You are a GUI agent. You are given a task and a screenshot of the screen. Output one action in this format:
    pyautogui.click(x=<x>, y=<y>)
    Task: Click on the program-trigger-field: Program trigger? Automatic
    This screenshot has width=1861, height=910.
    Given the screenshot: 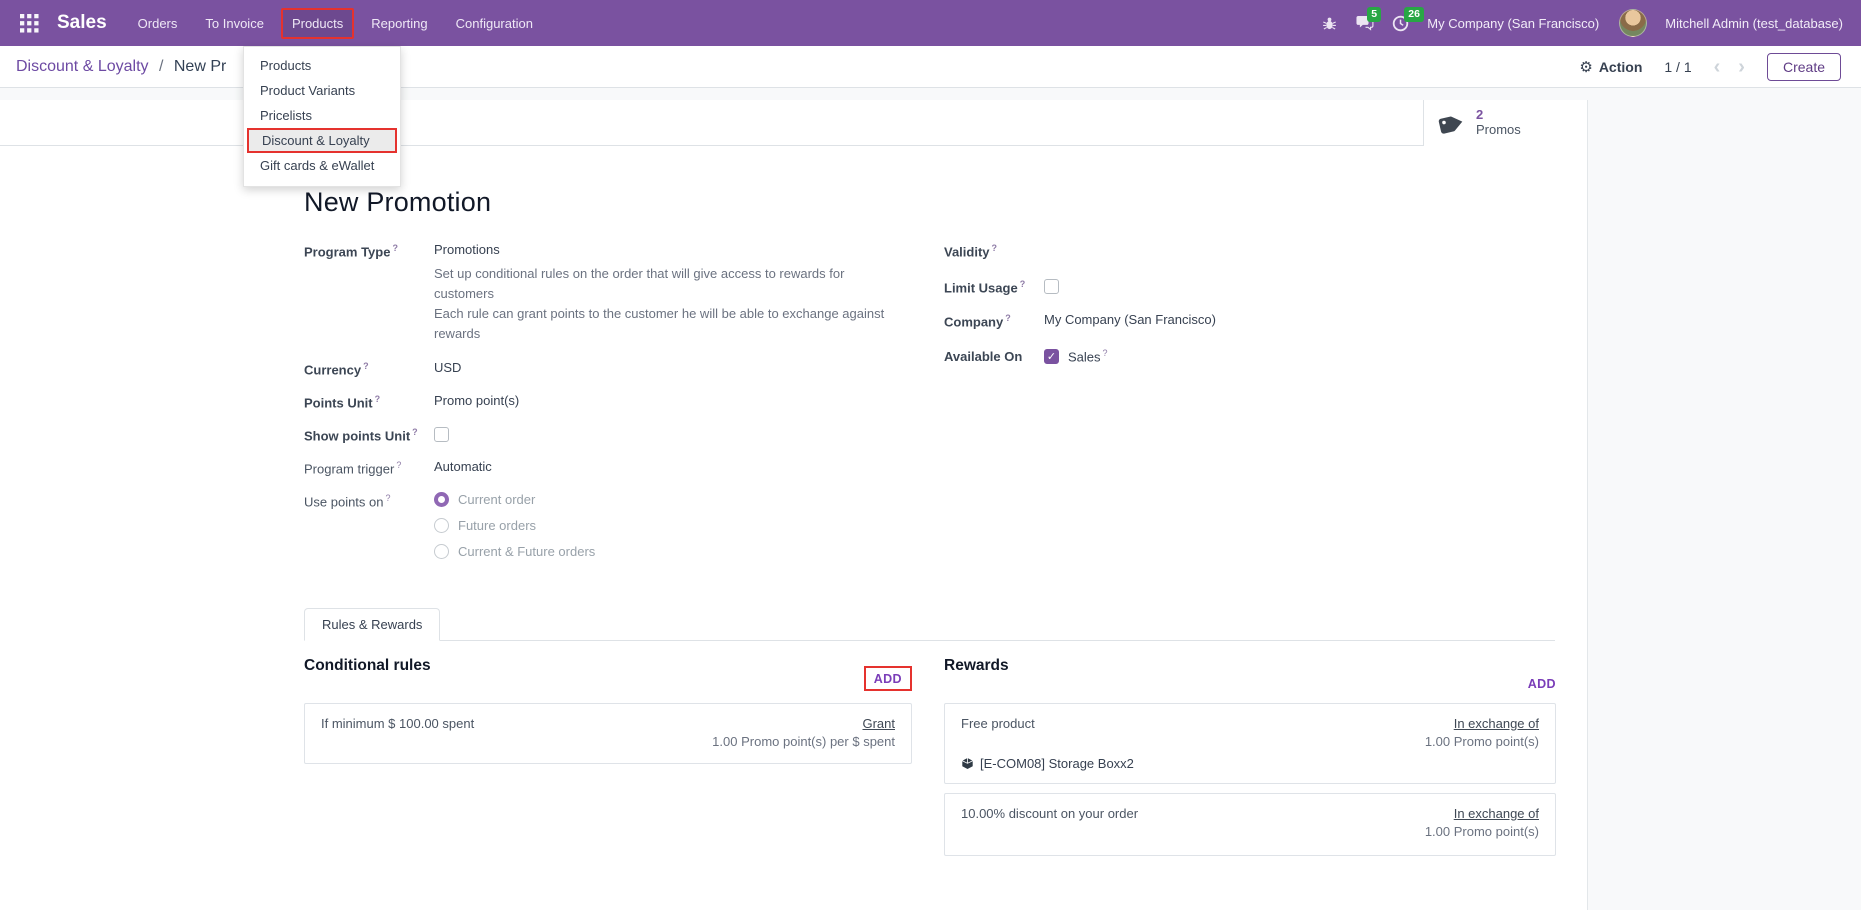 What is the action you would take?
    pyautogui.click(x=608, y=468)
    